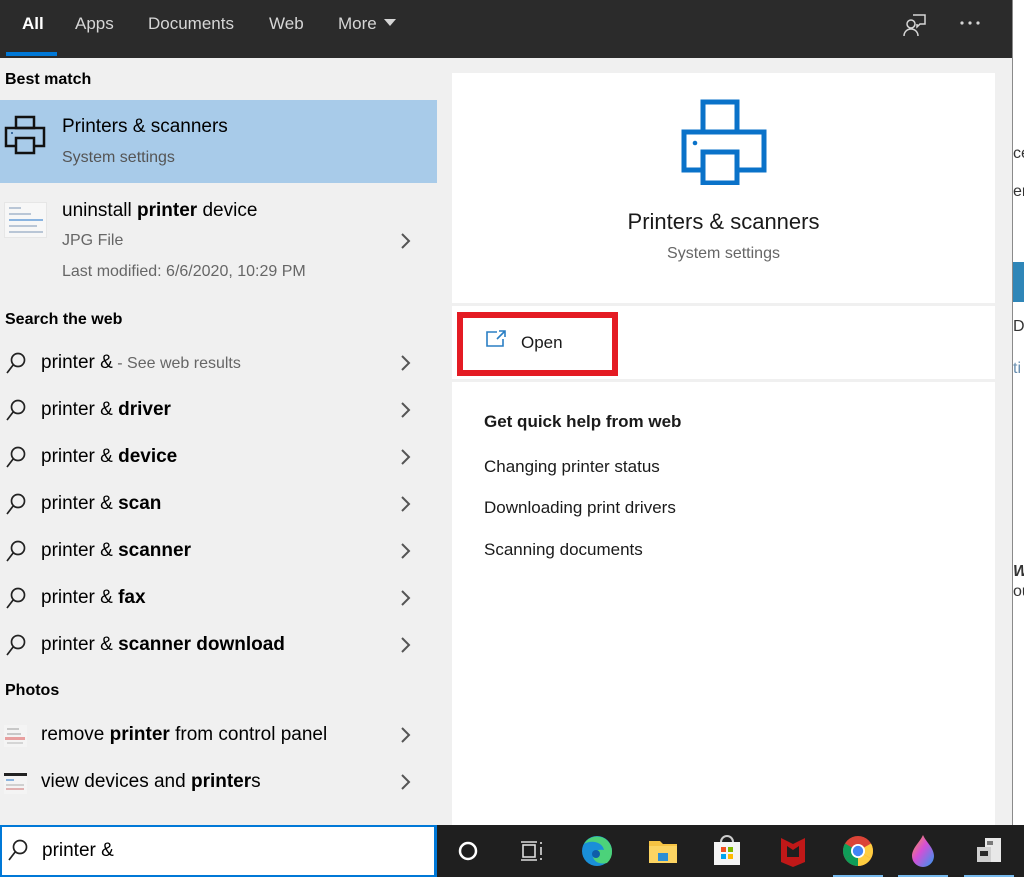  I want to click on search-box, so click(218, 851).